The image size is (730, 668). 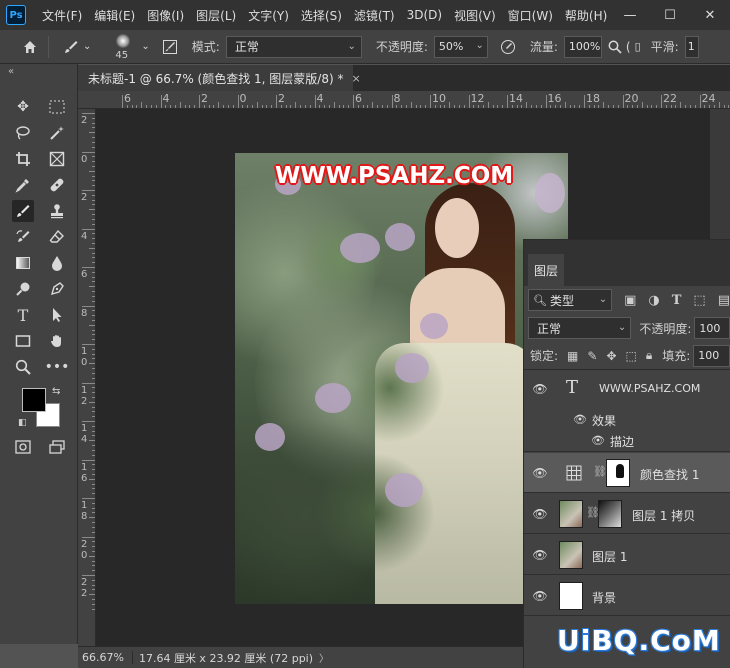 What do you see at coordinates (540, 300) in the screenshot?
I see `search-icon: 🔍︎` at bounding box center [540, 300].